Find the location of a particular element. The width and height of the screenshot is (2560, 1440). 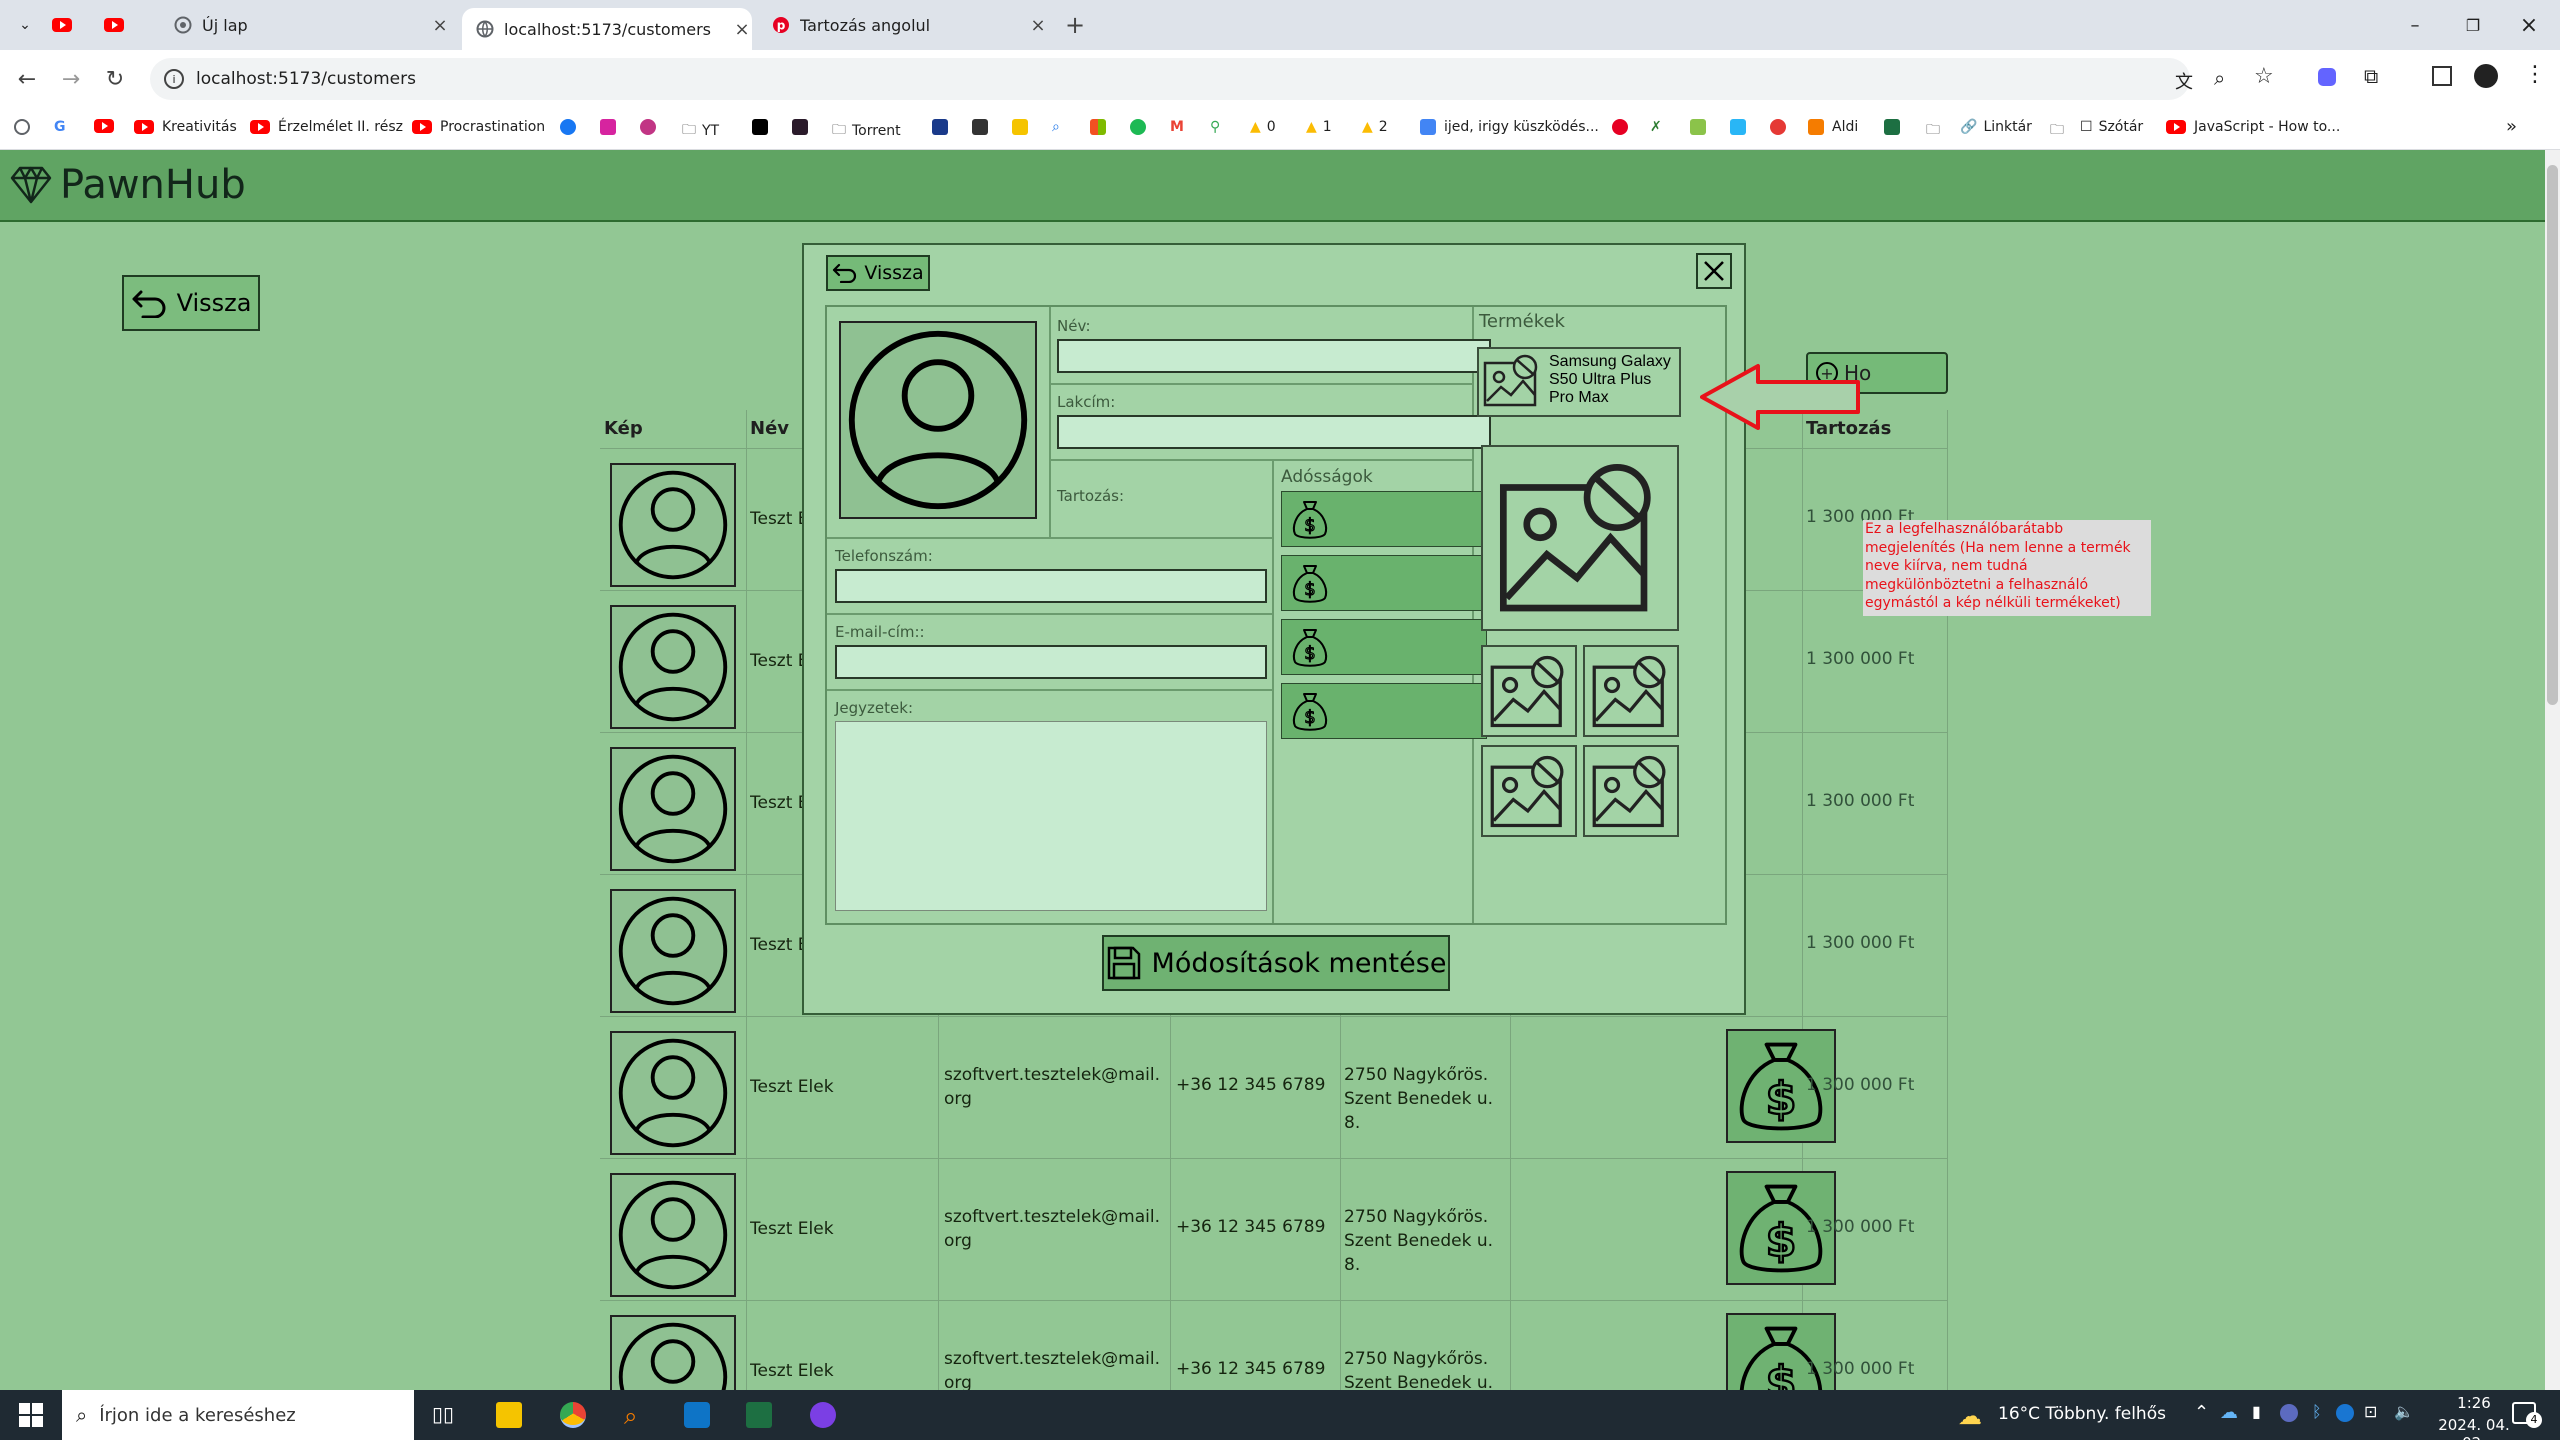

bookmarks-overflow-button: » is located at coordinates (2511, 126).